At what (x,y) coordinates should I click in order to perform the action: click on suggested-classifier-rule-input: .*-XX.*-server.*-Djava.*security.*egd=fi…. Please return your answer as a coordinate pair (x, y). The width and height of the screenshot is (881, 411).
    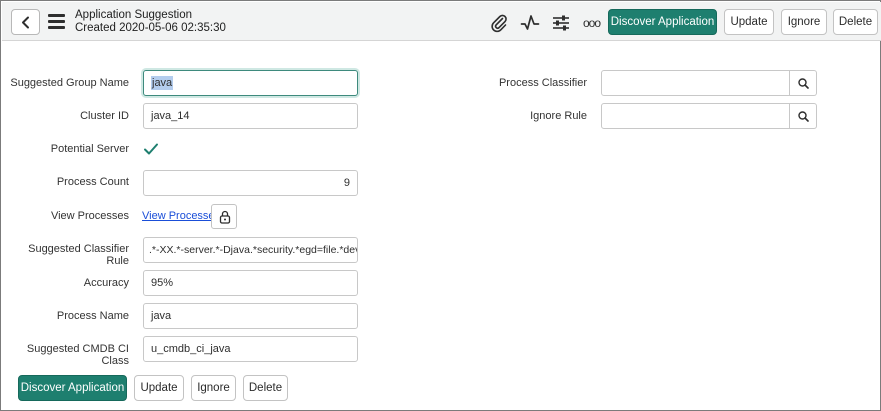
    Looking at the image, I should click on (250, 250).